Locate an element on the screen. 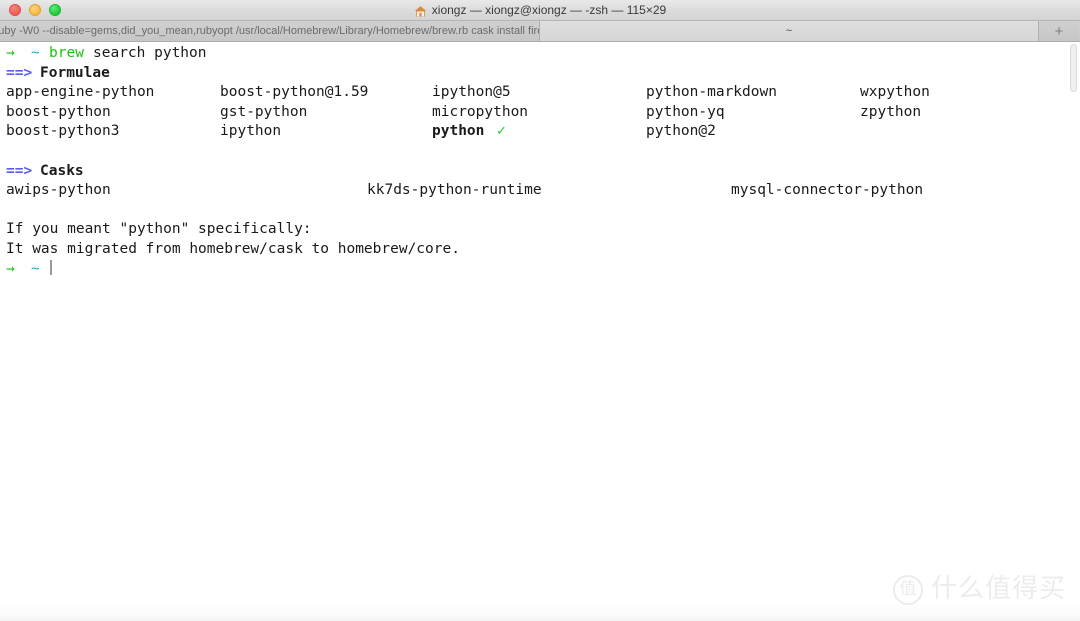  window-controls is located at coordinates (30, 10).